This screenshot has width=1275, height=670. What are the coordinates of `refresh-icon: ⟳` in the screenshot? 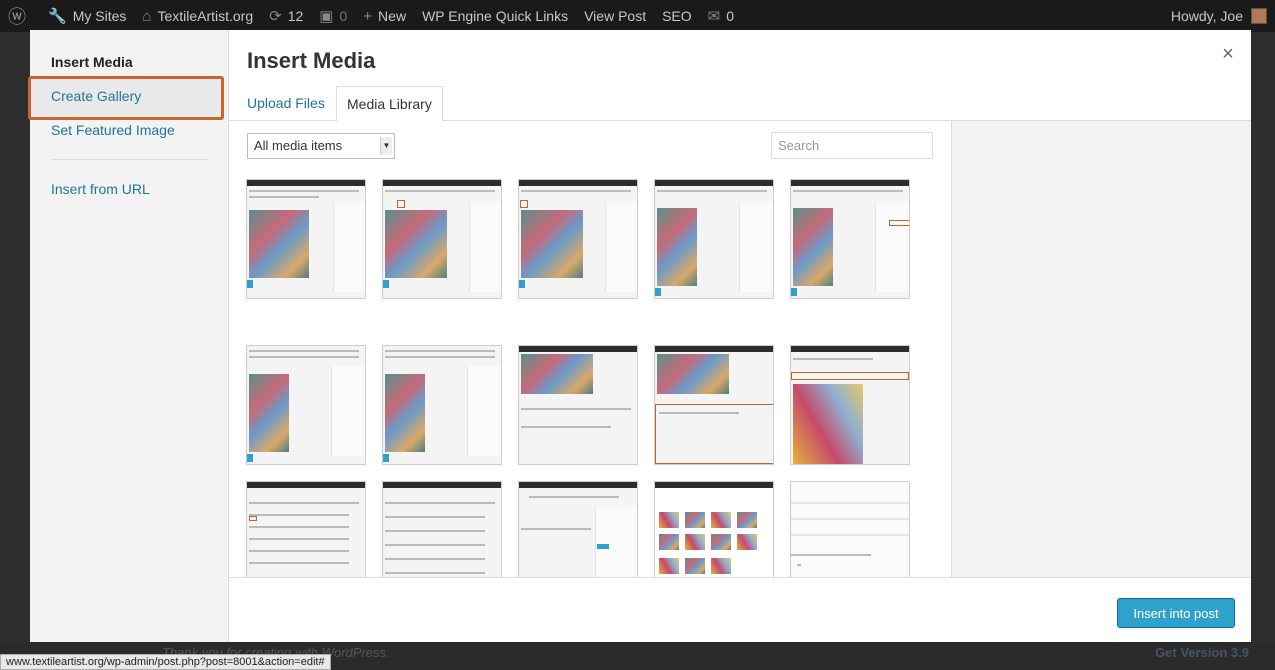 It's located at (275, 16).